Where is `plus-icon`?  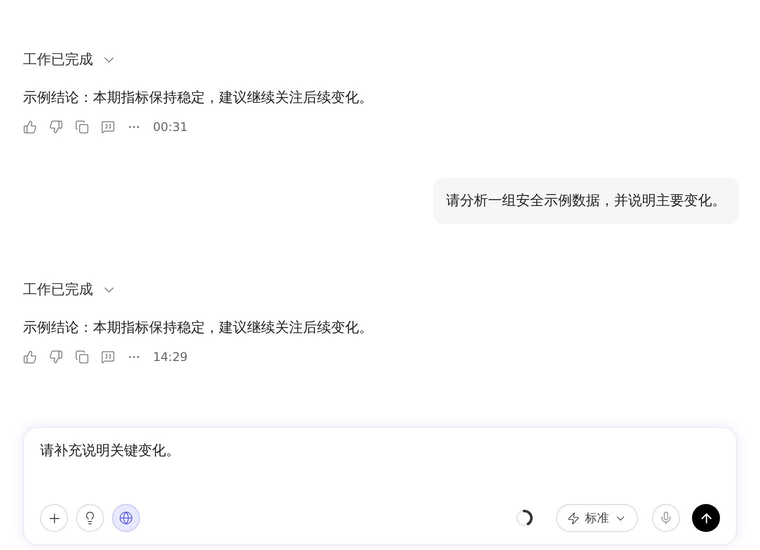
plus-icon is located at coordinates (54, 518).